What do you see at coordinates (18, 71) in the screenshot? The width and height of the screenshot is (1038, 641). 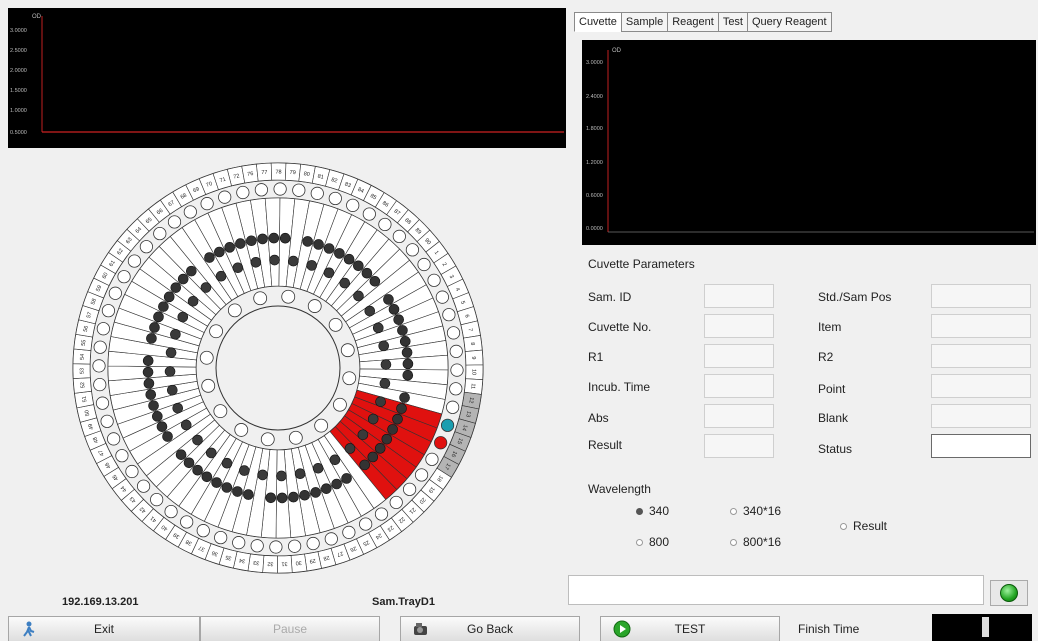 I see `y-tick: 2.0000` at bounding box center [18, 71].